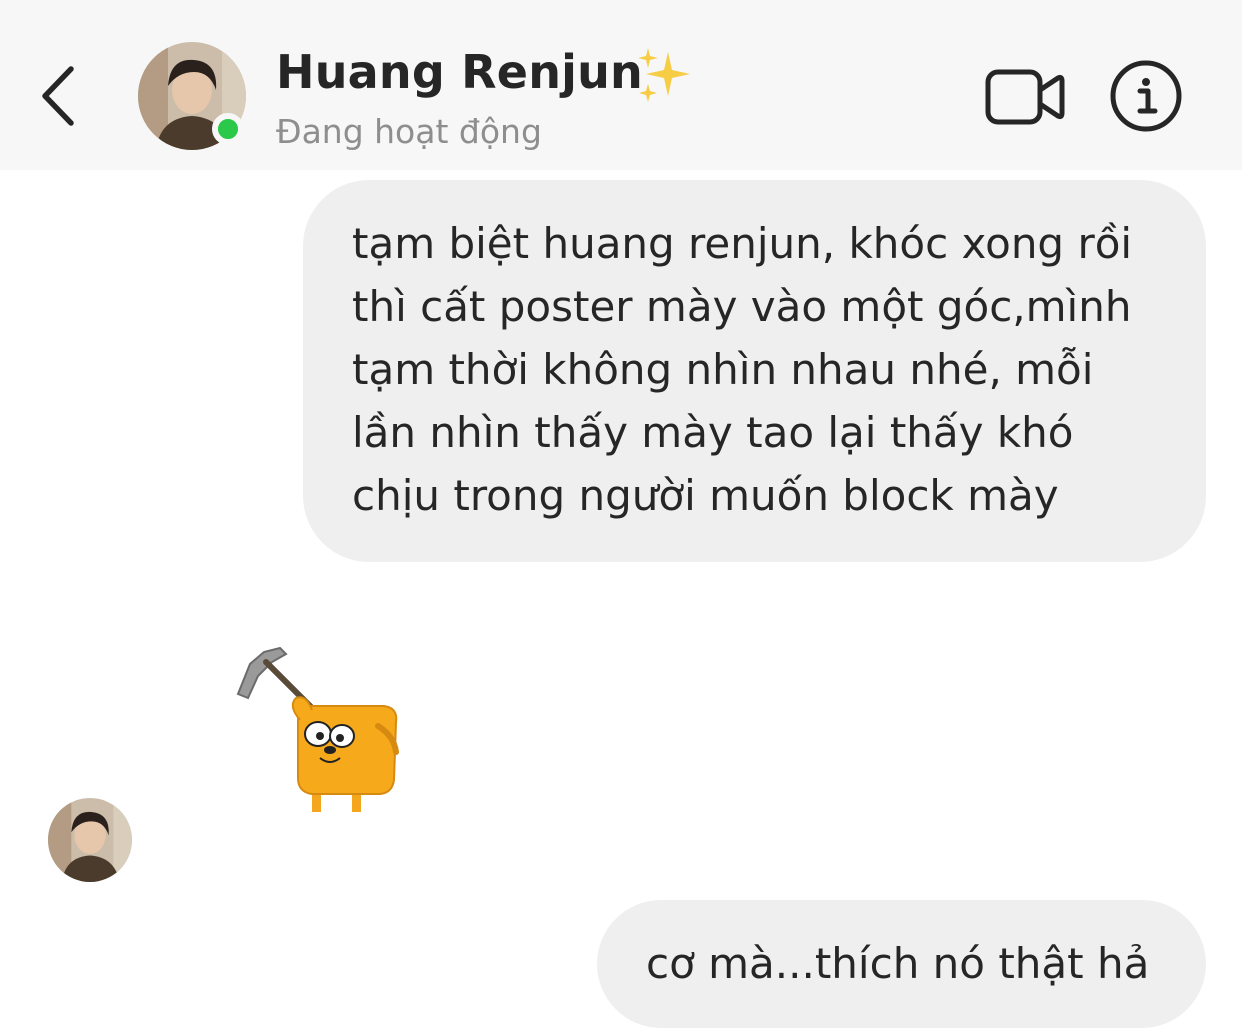 This screenshot has height=1030, width=1242. What do you see at coordinates (409, 131) in the screenshot?
I see `active-status: Đang hoạt động` at bounding box center [409, 131].